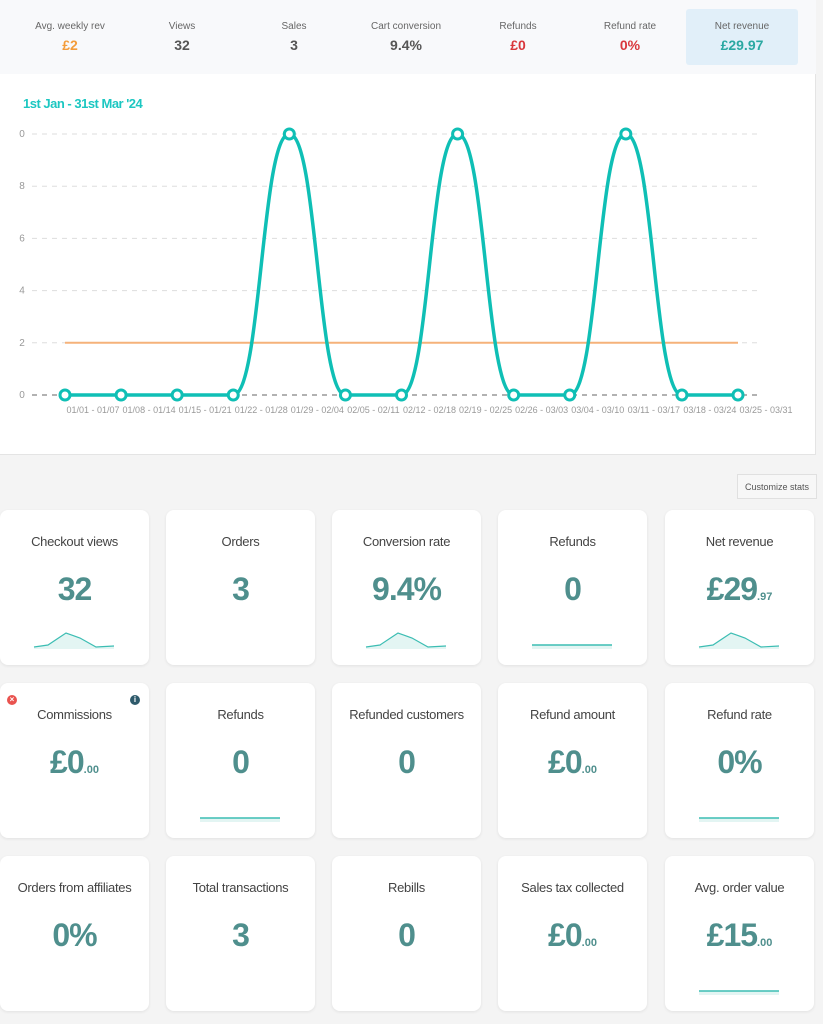 Image resolution: width=823 pixels, height=1024 pixels. What do you see at coordinates (654, 410) in the screenshot?
I see `x-tick-label: 03/11 - 03/17` at bounding box center [654, 410].